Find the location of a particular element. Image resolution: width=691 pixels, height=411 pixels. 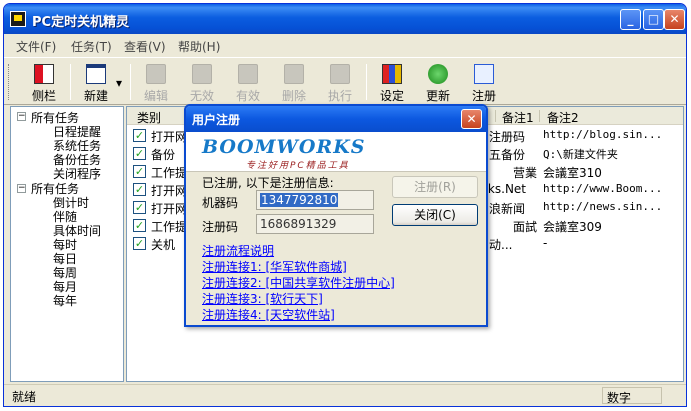

title-bar: PC定时关机精灵 _ □ ✕ is located at coordinates (345, 19).